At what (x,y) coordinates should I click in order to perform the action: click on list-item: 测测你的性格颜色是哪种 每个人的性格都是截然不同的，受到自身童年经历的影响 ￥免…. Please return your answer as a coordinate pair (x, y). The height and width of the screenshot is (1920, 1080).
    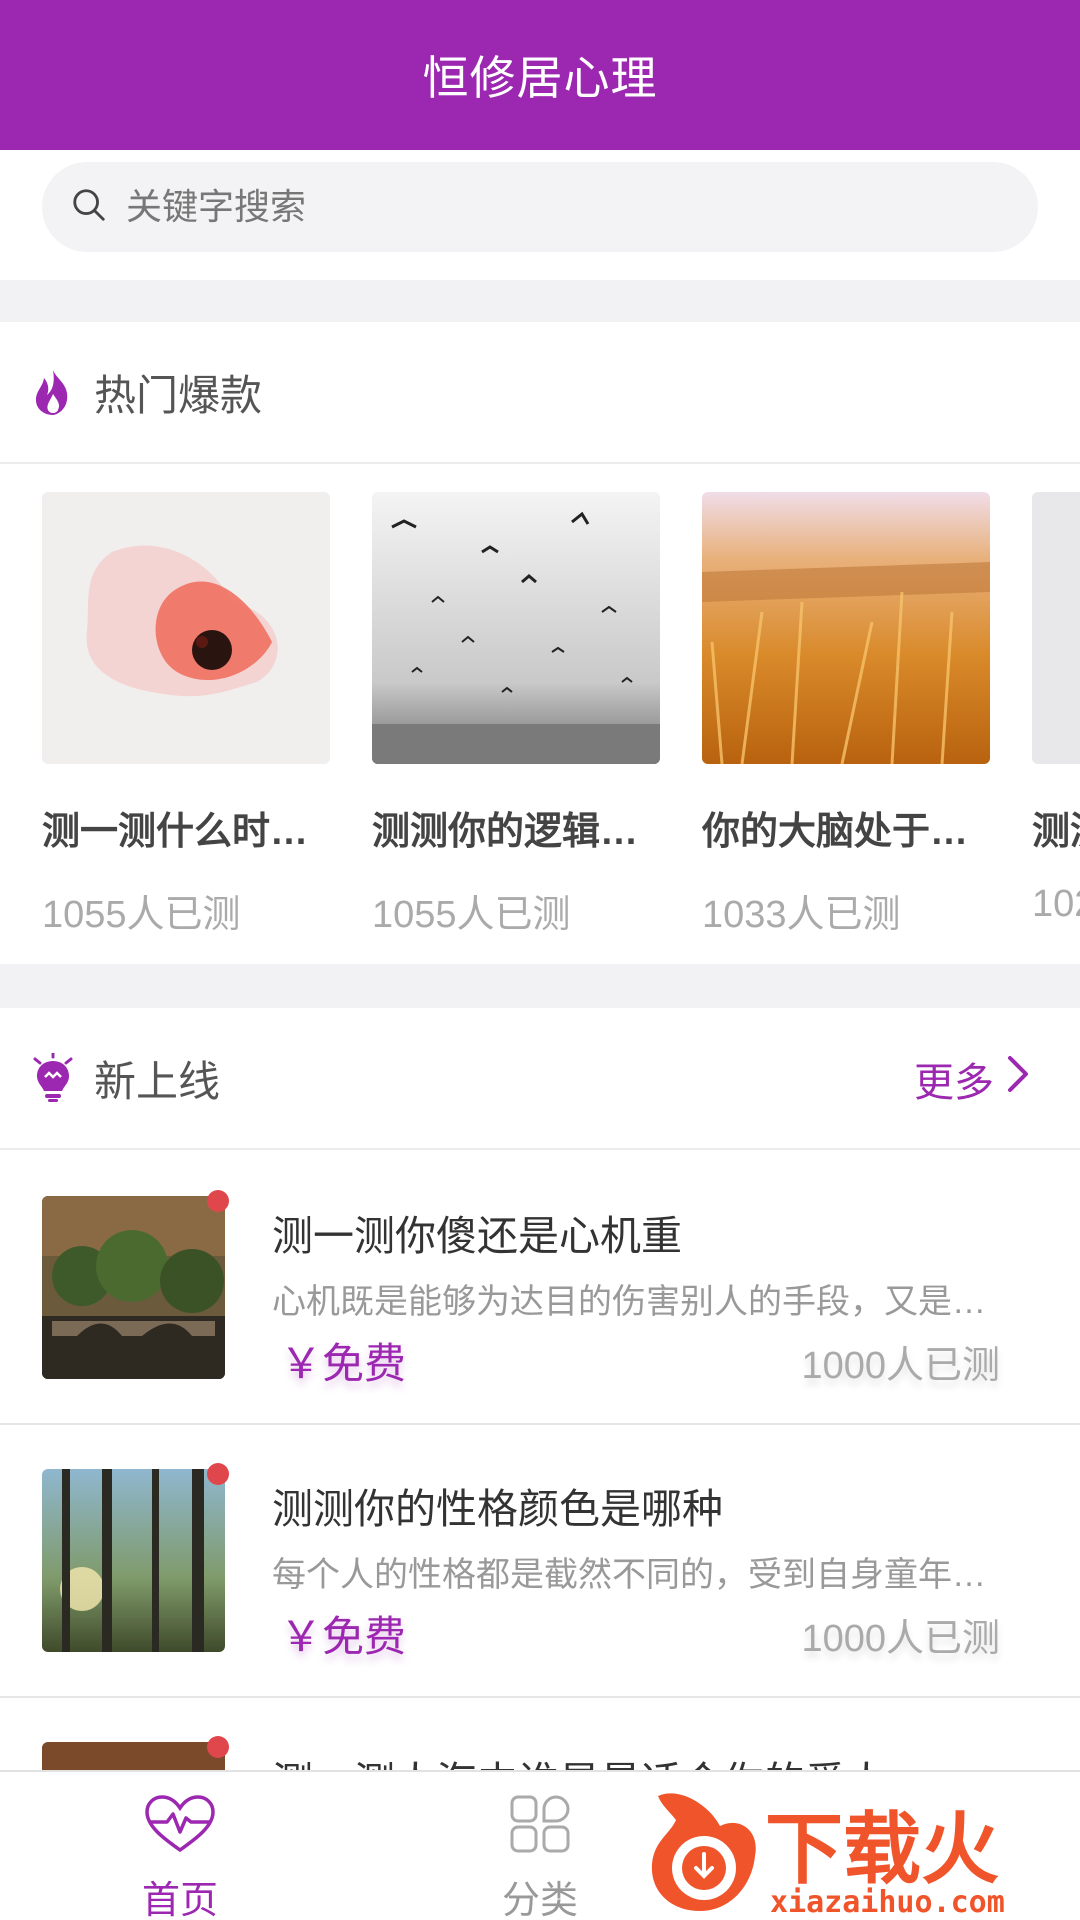
    Looking at the image, I should click on (540, 1561).